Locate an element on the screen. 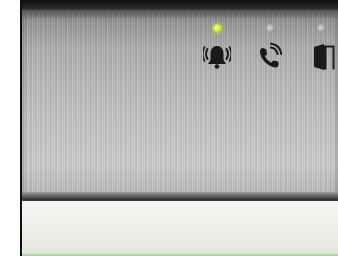 The height and width of the screenshot is (256, 338). phone-call-icon is located at coordinates (270, 57).